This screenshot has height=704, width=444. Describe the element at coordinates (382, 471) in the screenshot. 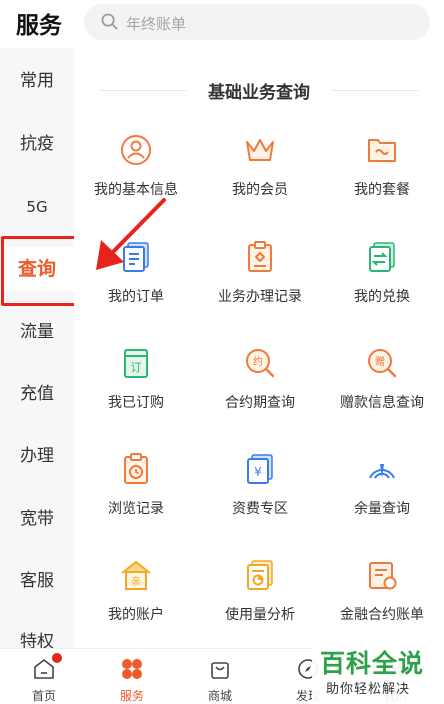

I see `signal-gauge-icon` at that location.